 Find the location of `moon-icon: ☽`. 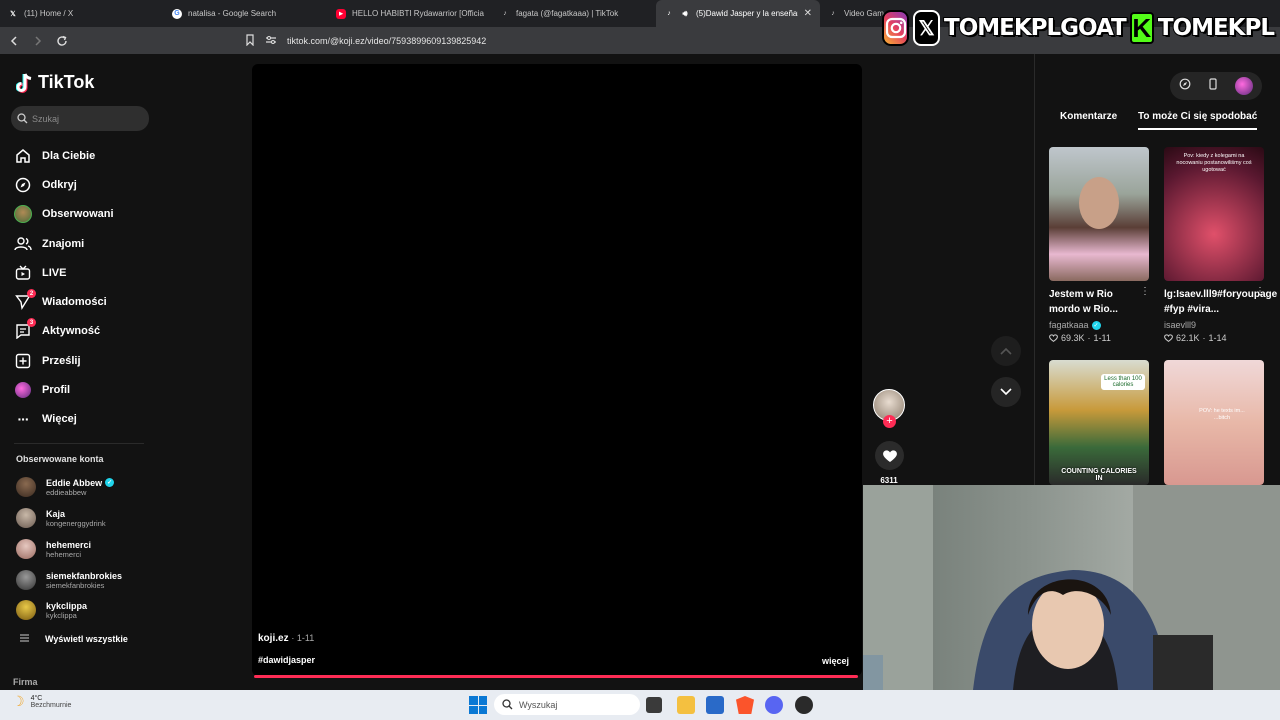

moon-icon: ☽ is located at coordinates (18, 701).